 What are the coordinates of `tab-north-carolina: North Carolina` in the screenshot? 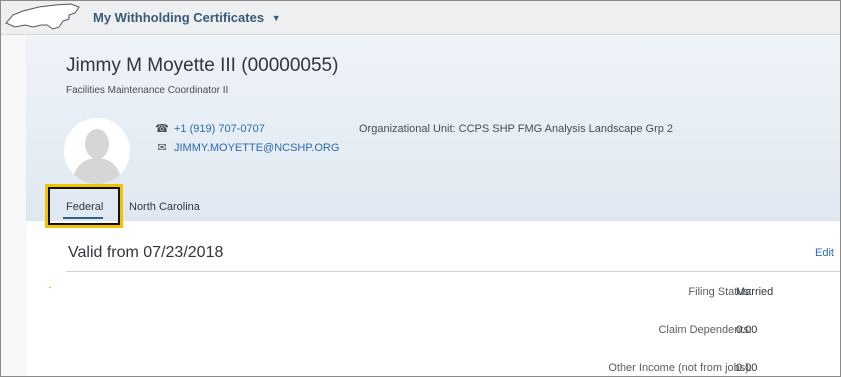 It's located at (164, 207).